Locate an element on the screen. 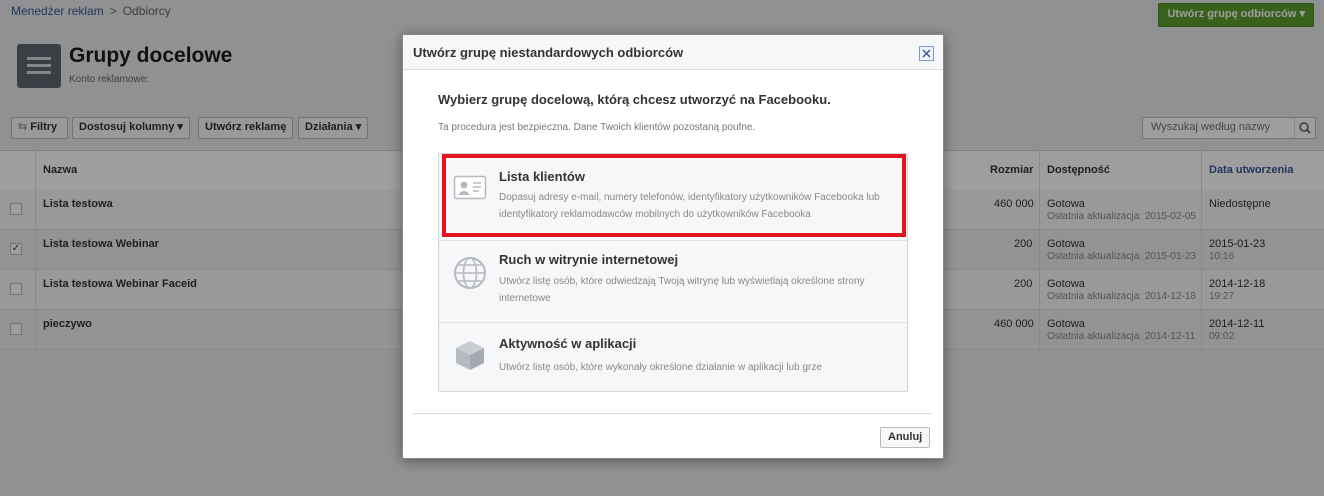 This screenshot has width=1324, height=496. option-title: Ruch w witrynie internetowej is located at coordinates (589, 259).